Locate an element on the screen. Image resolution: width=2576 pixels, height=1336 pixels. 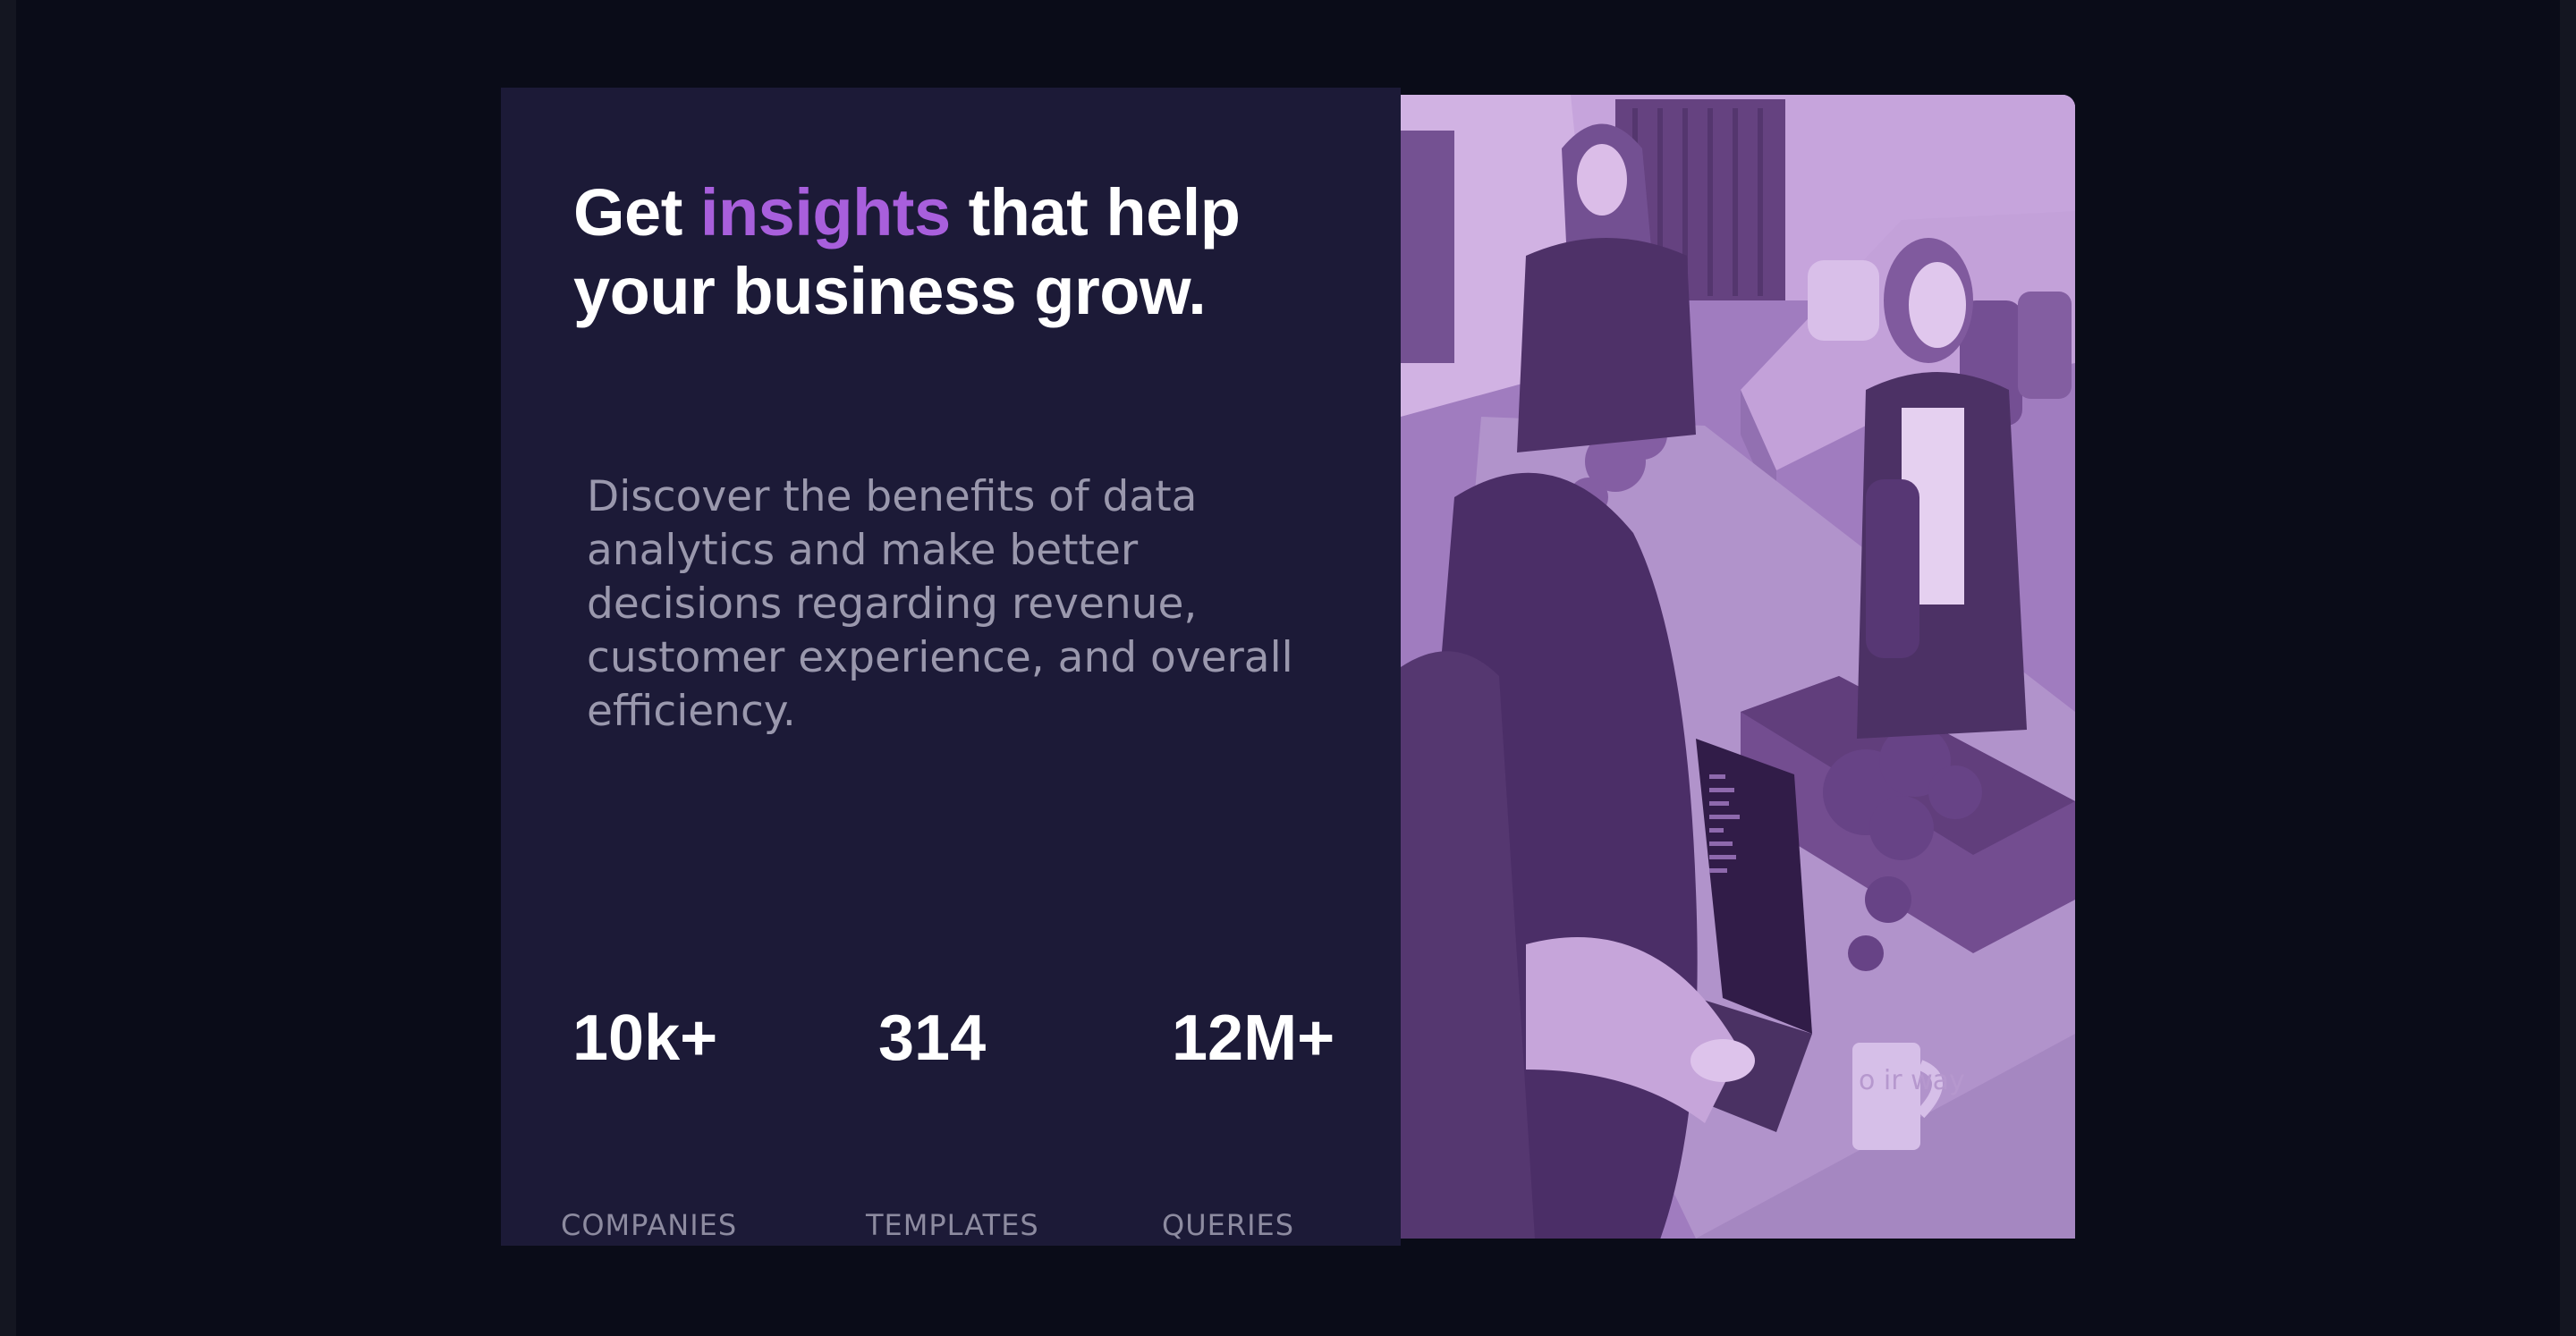
stat-templates-value: 314 is located at coordinates (932, 1038).